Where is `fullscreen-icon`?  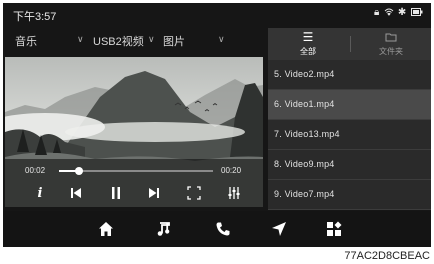
fullscreen-icon is located at coordinates (194, 193).